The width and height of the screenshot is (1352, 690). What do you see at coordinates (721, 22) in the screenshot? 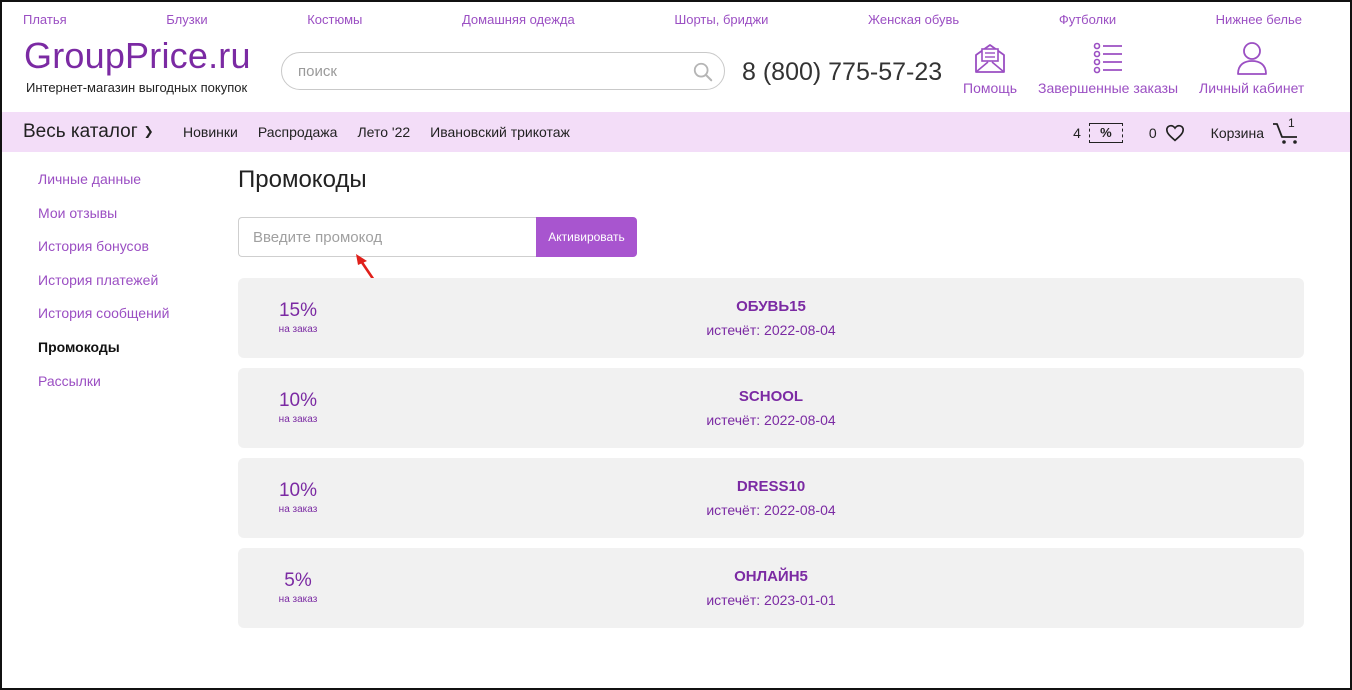
I see `top-category-link: Шорты, бриджи` at bounding box center [721, 22].